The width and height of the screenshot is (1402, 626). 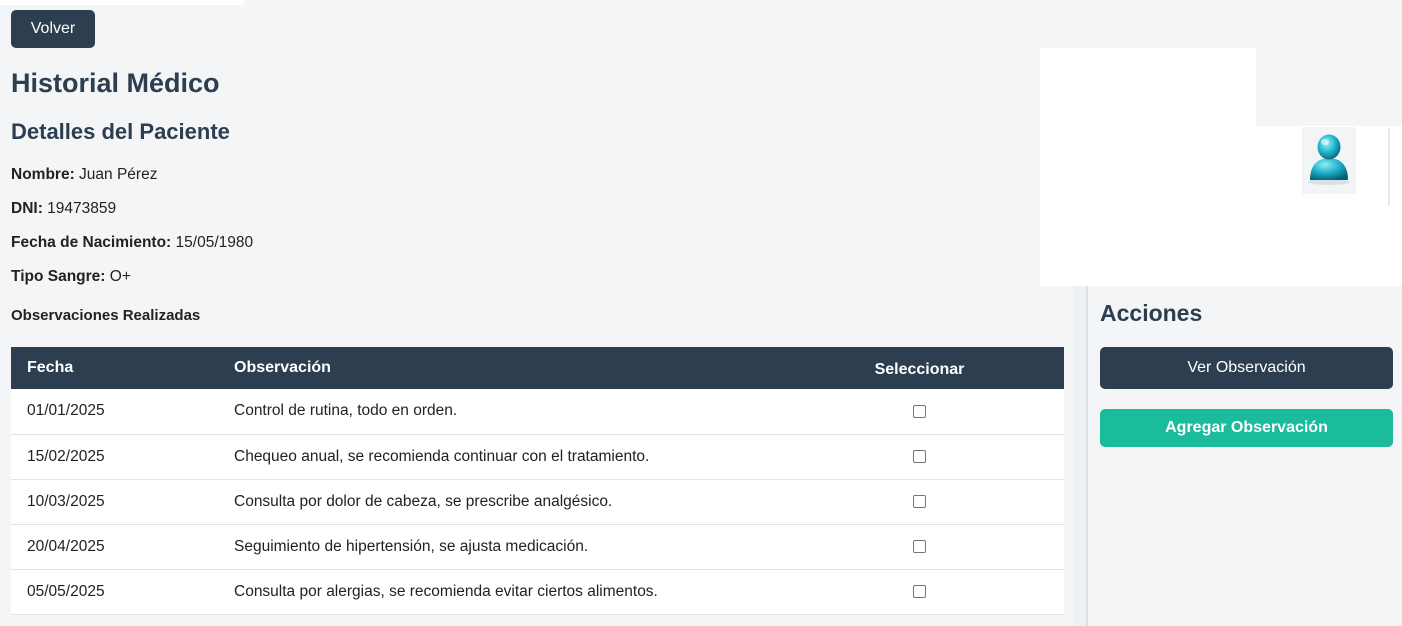 I want to click on row-date: 15/02/2025, so click(x=66, y=456).